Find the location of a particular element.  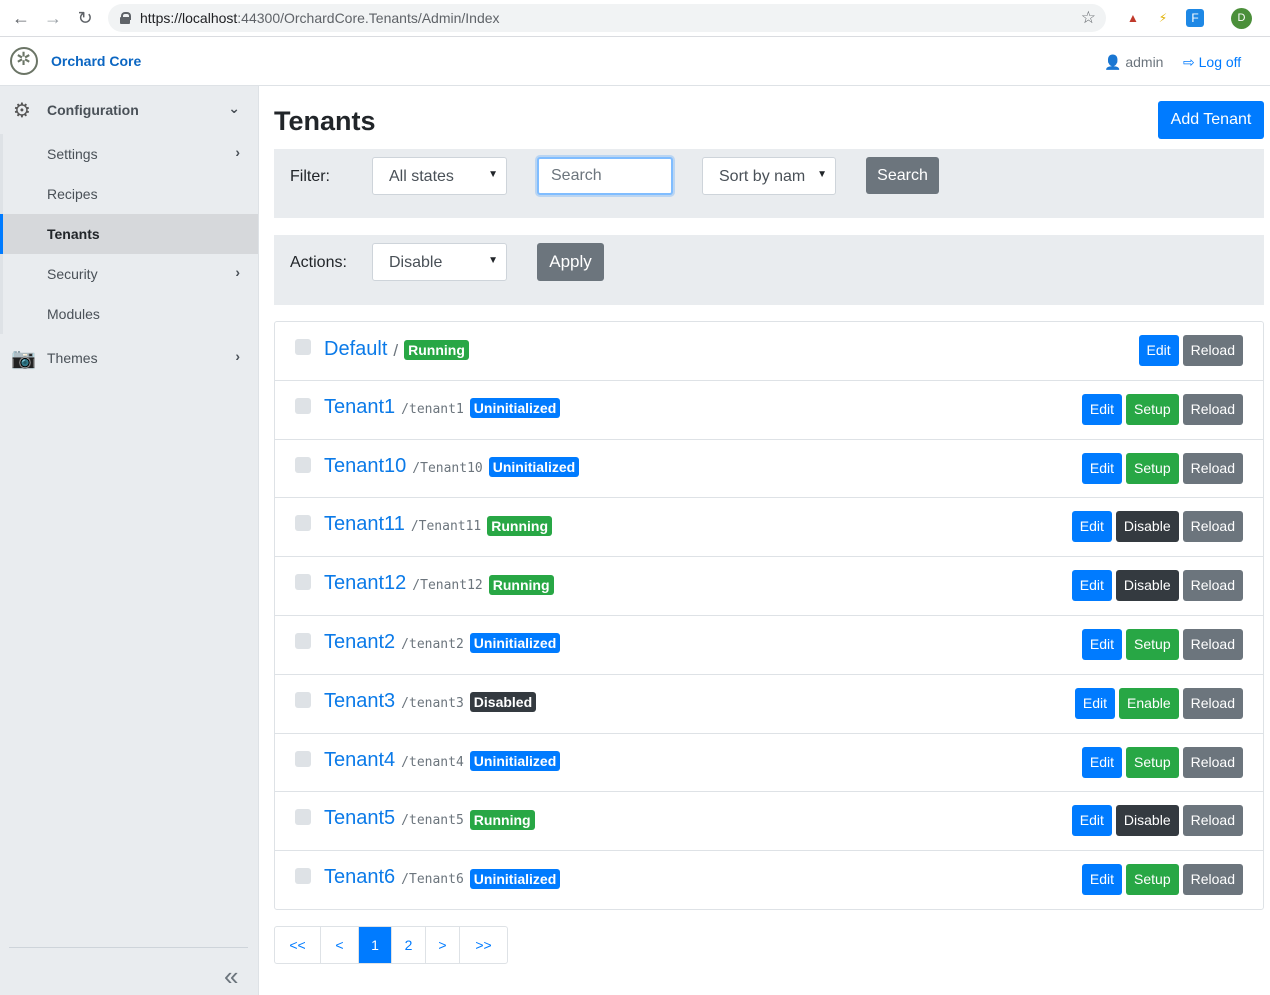

pager-last: >> is located at coordinates (483, 945).